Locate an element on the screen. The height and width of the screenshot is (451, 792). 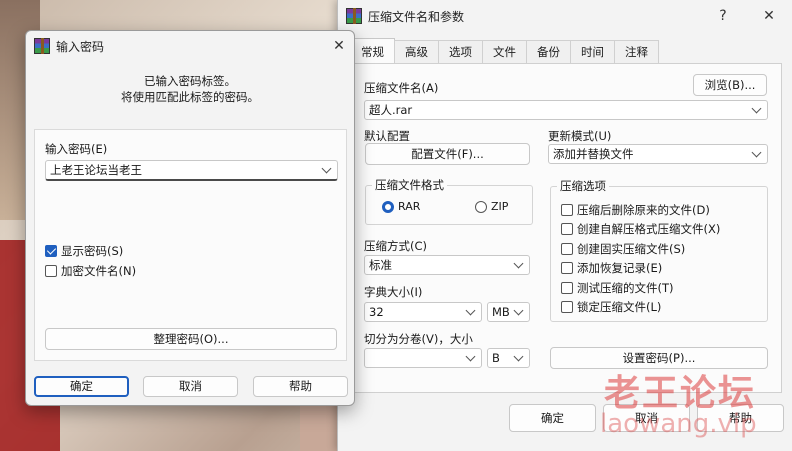
pwd-help-button: 帮助 is located at coordinates (300, 386).